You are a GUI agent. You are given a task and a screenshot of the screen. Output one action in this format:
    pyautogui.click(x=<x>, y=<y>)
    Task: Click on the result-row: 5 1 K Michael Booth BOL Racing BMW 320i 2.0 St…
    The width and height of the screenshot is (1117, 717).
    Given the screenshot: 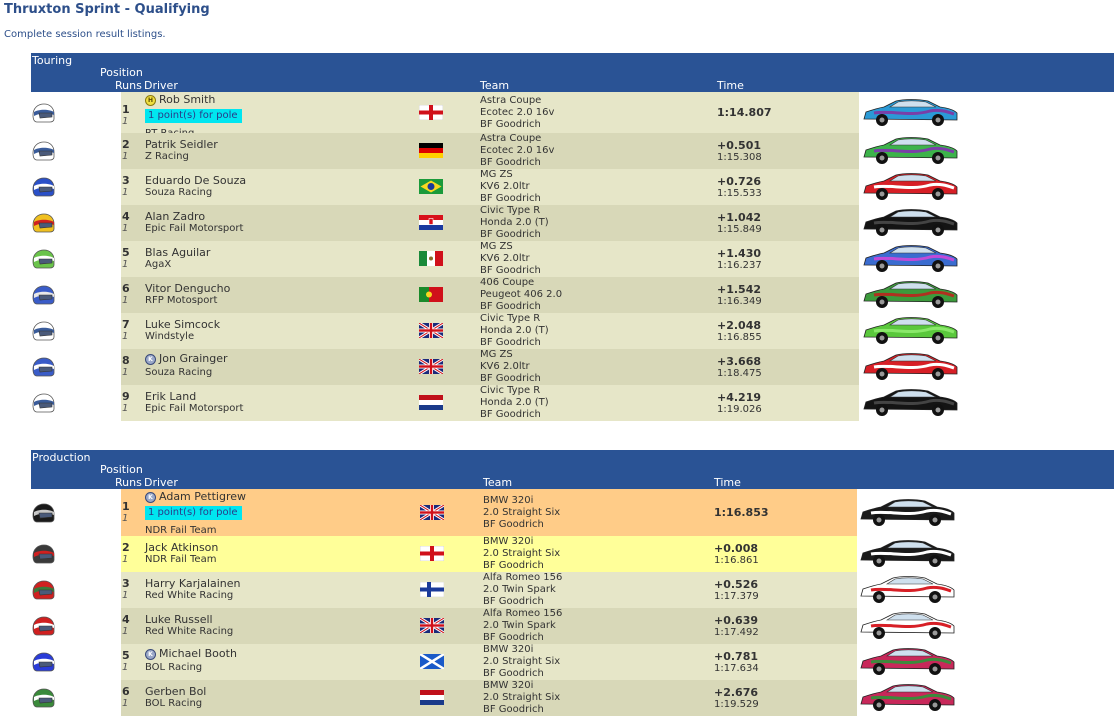 What is the action you would take?
    pyautogui.click(x=572, y=662)
    